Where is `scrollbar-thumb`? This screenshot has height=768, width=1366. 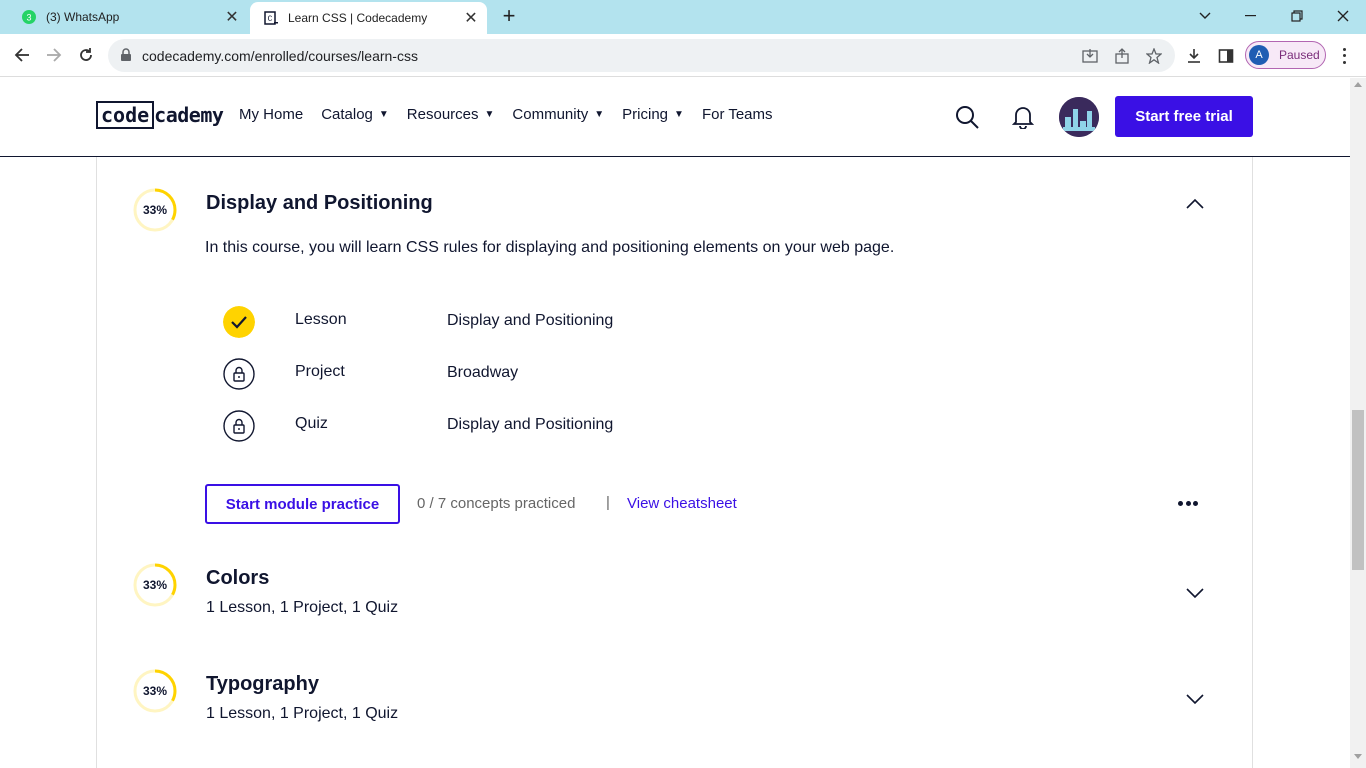 scrollbar-thumb is located at coordinates (1358, 490).